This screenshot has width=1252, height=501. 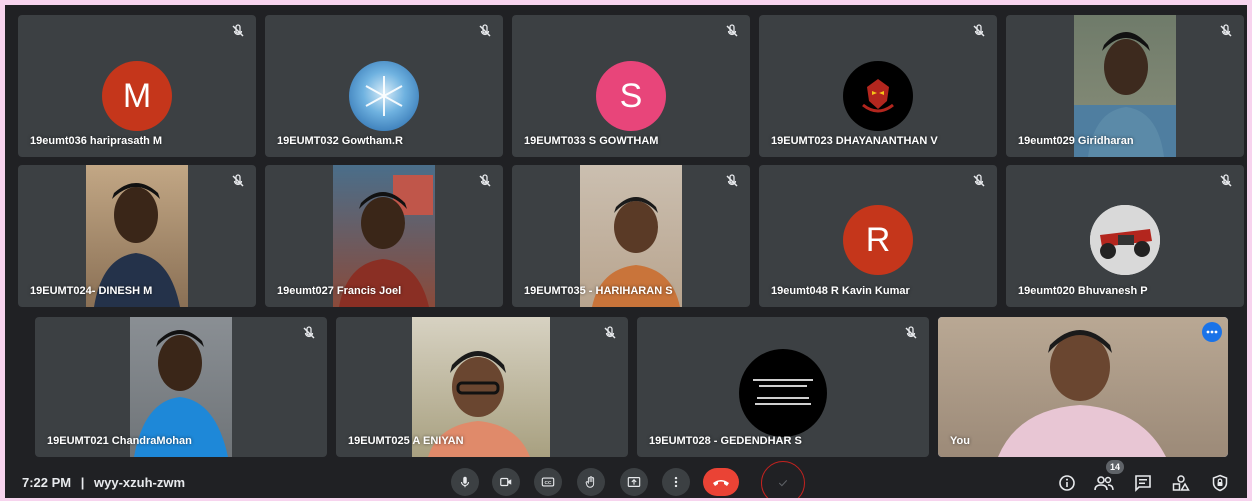 I want to click on participant-tile: 19eumt020 Bhuvanesh P, so click(x=1125, y=236).